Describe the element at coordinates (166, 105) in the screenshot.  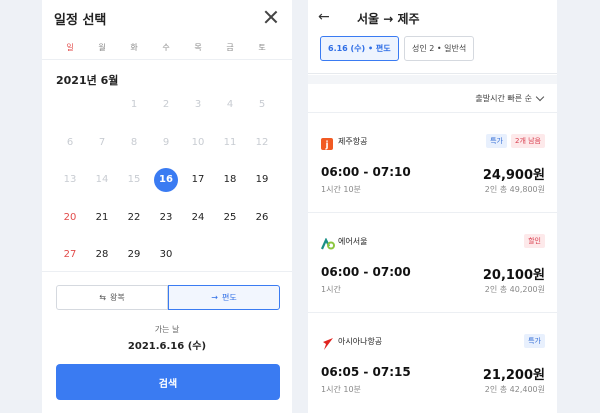
I see `calendar-day-2: 2` at that location.